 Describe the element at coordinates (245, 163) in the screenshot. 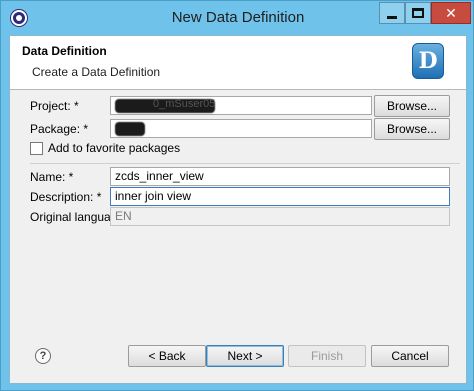

I see `section-divider` at that location.